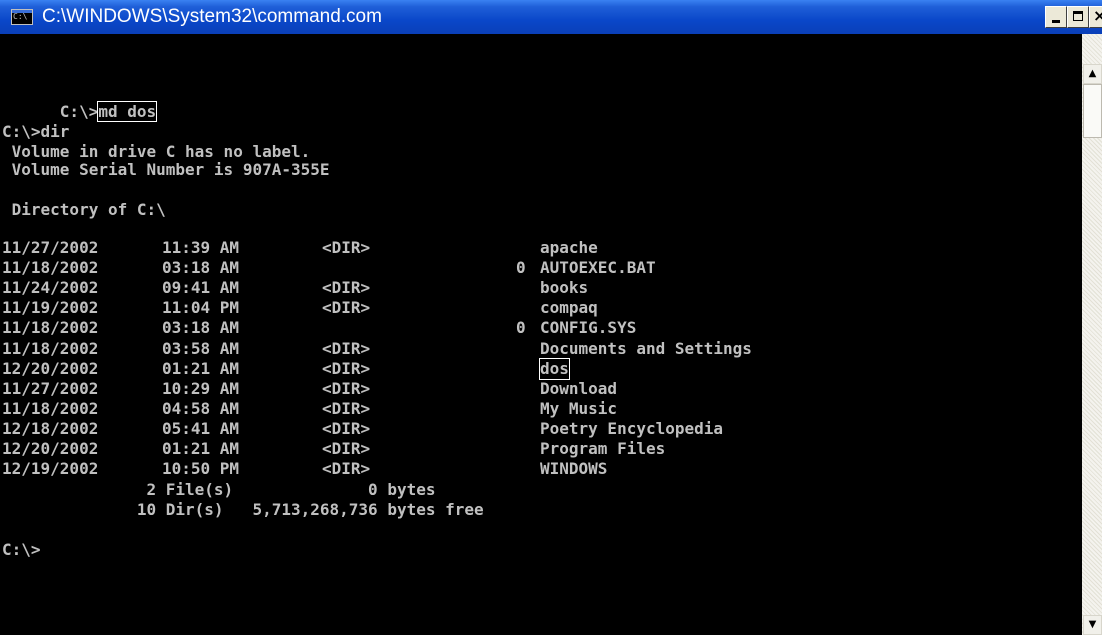 This screenshot has width=1102, height=635. I want to click on volume-serial-line: Volume Serial Number is 907A-355E, so click(166, 169).